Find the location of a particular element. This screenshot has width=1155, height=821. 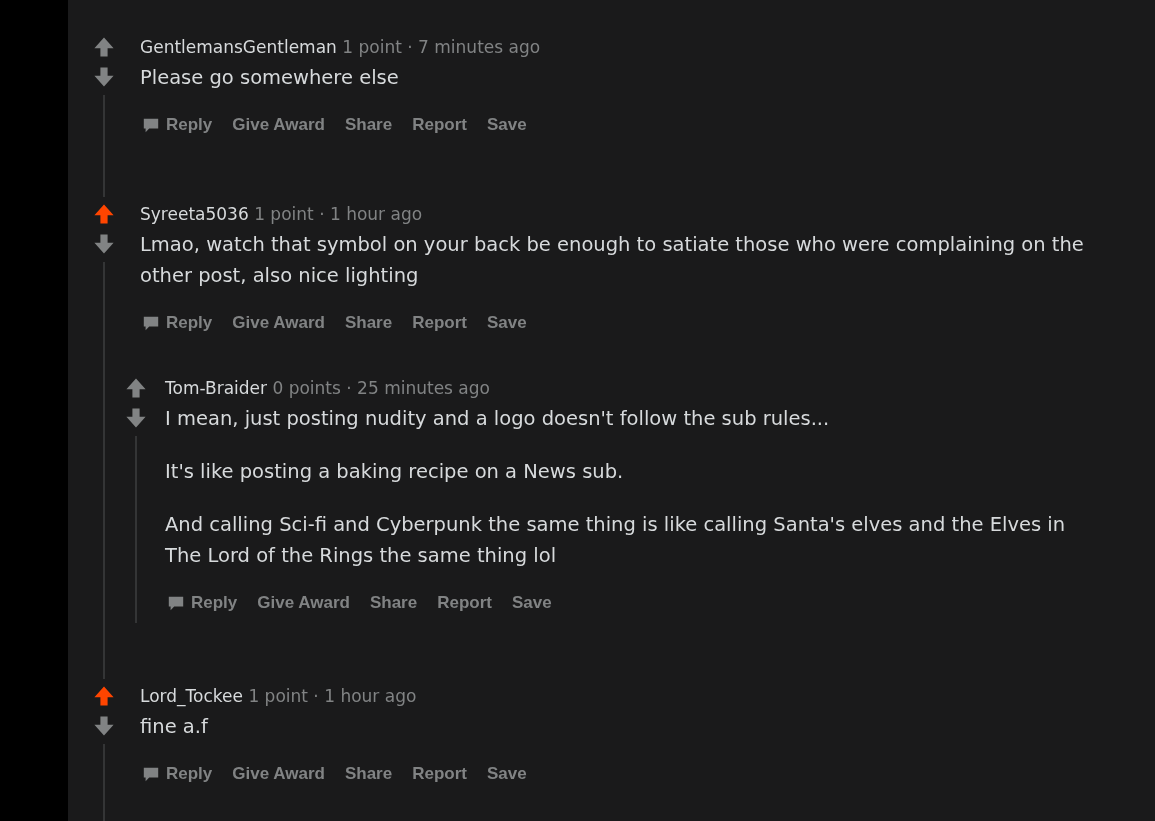

points-count: 0 points is located at coordinates (306, 388).